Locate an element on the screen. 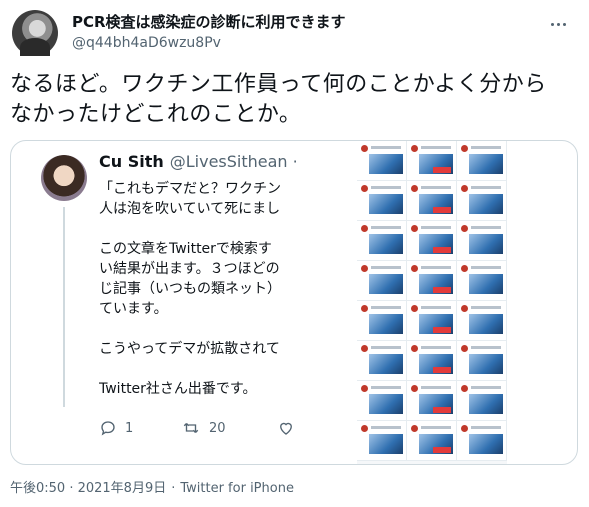 The height and width of the screenshot is (507, 589). quoted-text-line: 「これもデマだと？ワクチン is located at coordinates (190, 189).